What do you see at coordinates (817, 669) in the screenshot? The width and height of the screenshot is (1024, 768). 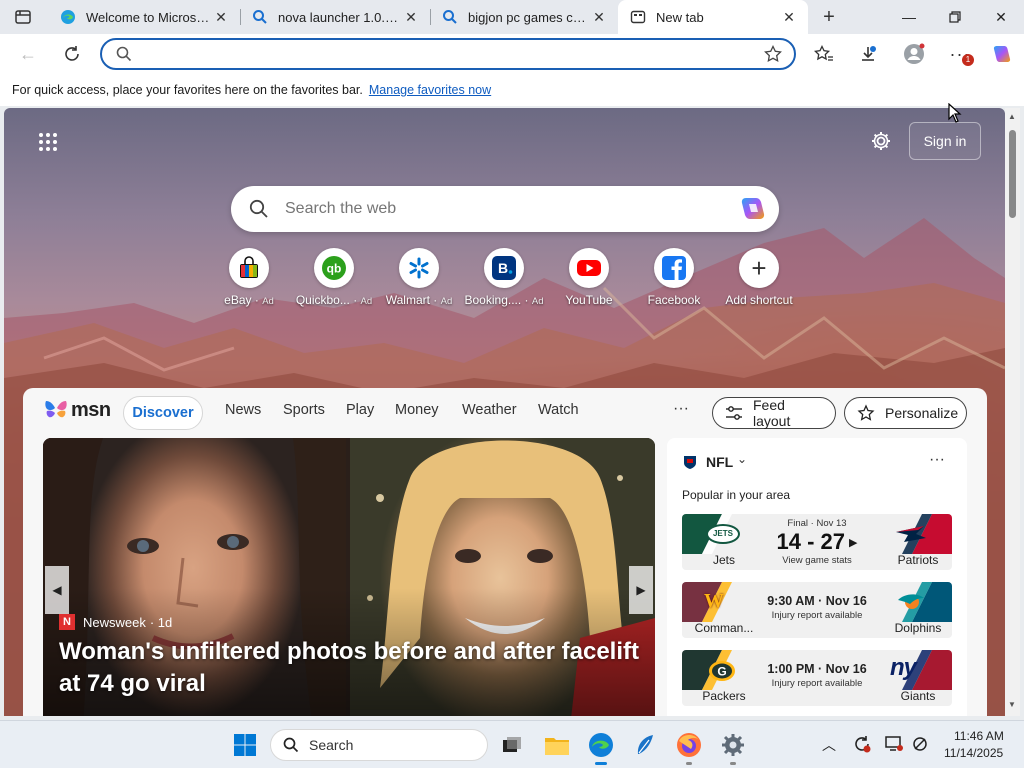 I see `game-time: 1:00 PM · Nov 16` at bounding box center [817, 669].